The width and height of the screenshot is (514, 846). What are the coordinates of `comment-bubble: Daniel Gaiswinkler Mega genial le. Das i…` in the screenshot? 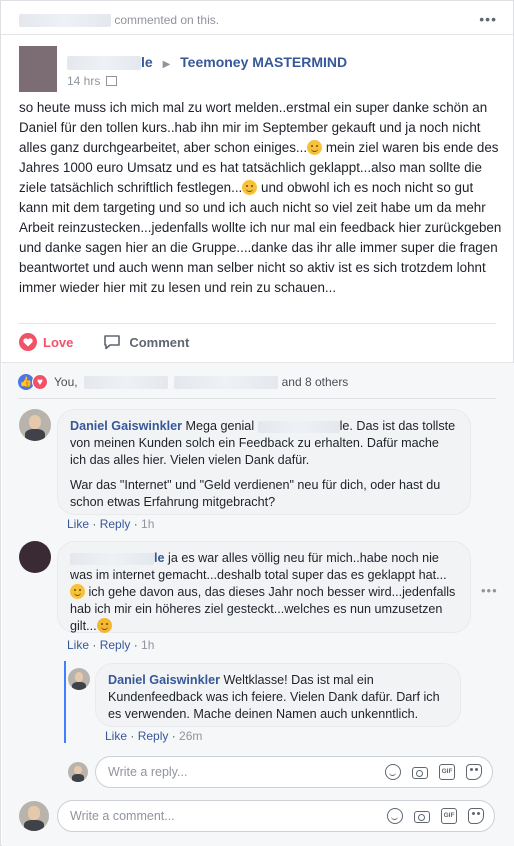 It's located at (264, 462).